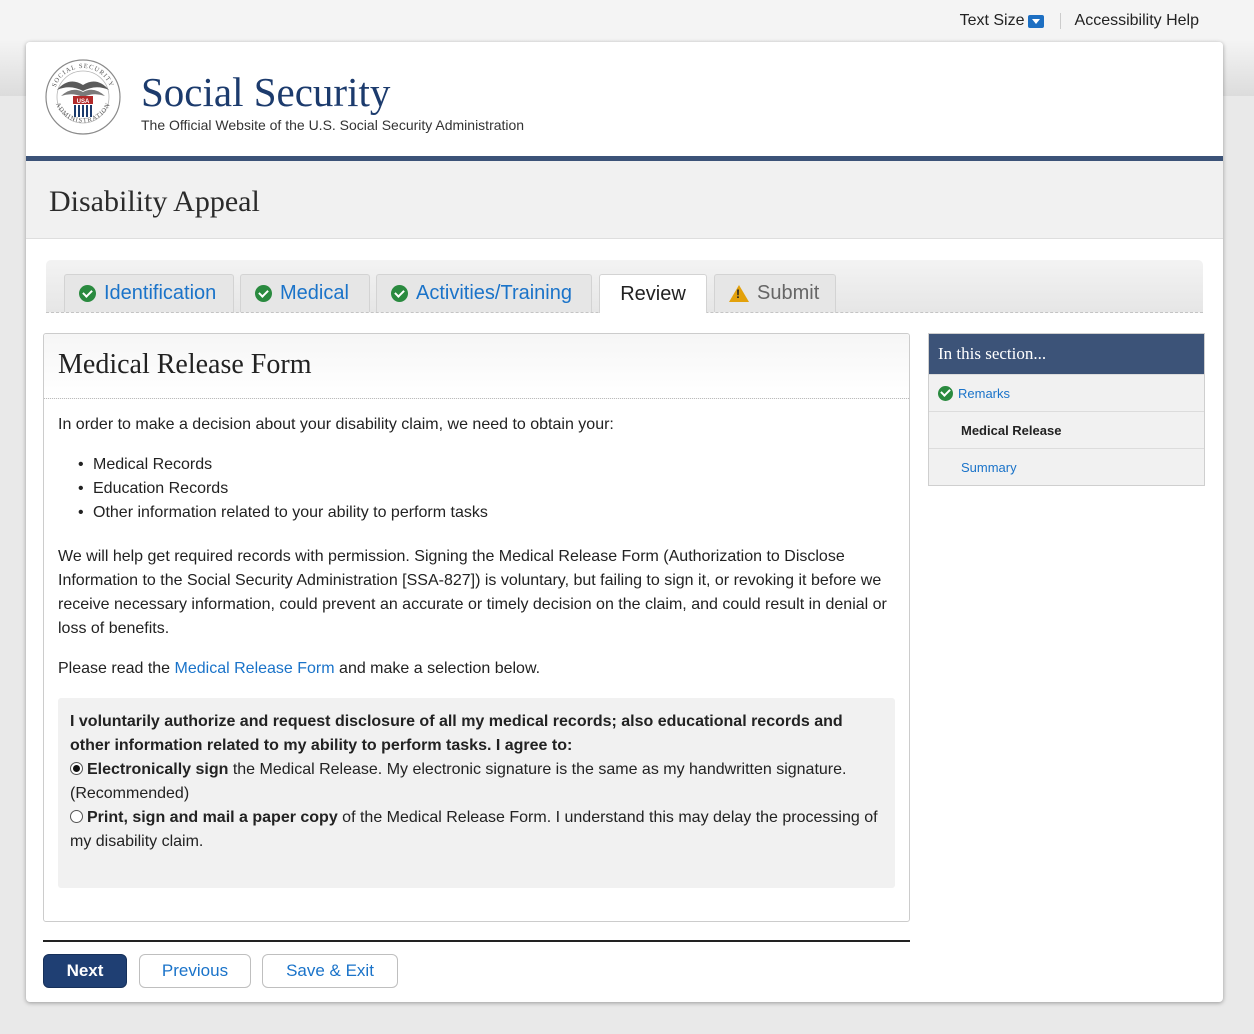 The height and width of the screenshot is (1034, 1254). I want to click on tab-label: Identification, so click(160, 293).